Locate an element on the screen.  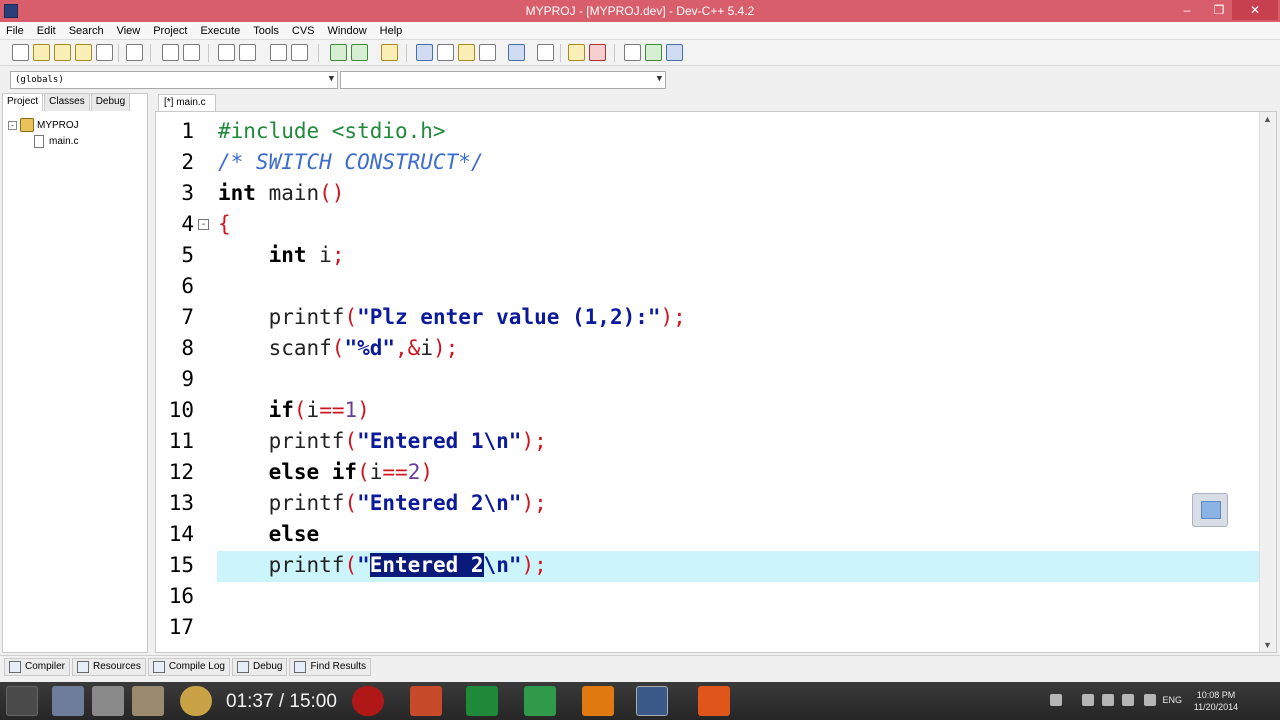
clock: 10:08 PM 11/20/2014 is located at coordinates (1216, 701).